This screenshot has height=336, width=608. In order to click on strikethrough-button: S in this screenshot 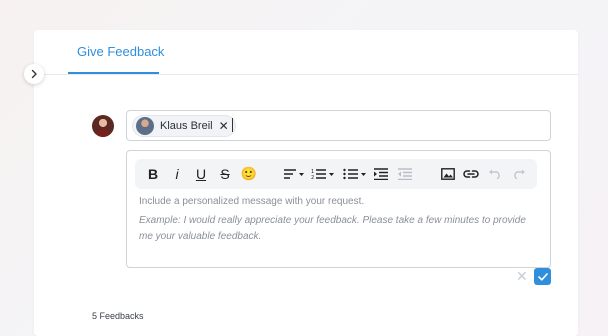, I will do `click(225, 174)`.